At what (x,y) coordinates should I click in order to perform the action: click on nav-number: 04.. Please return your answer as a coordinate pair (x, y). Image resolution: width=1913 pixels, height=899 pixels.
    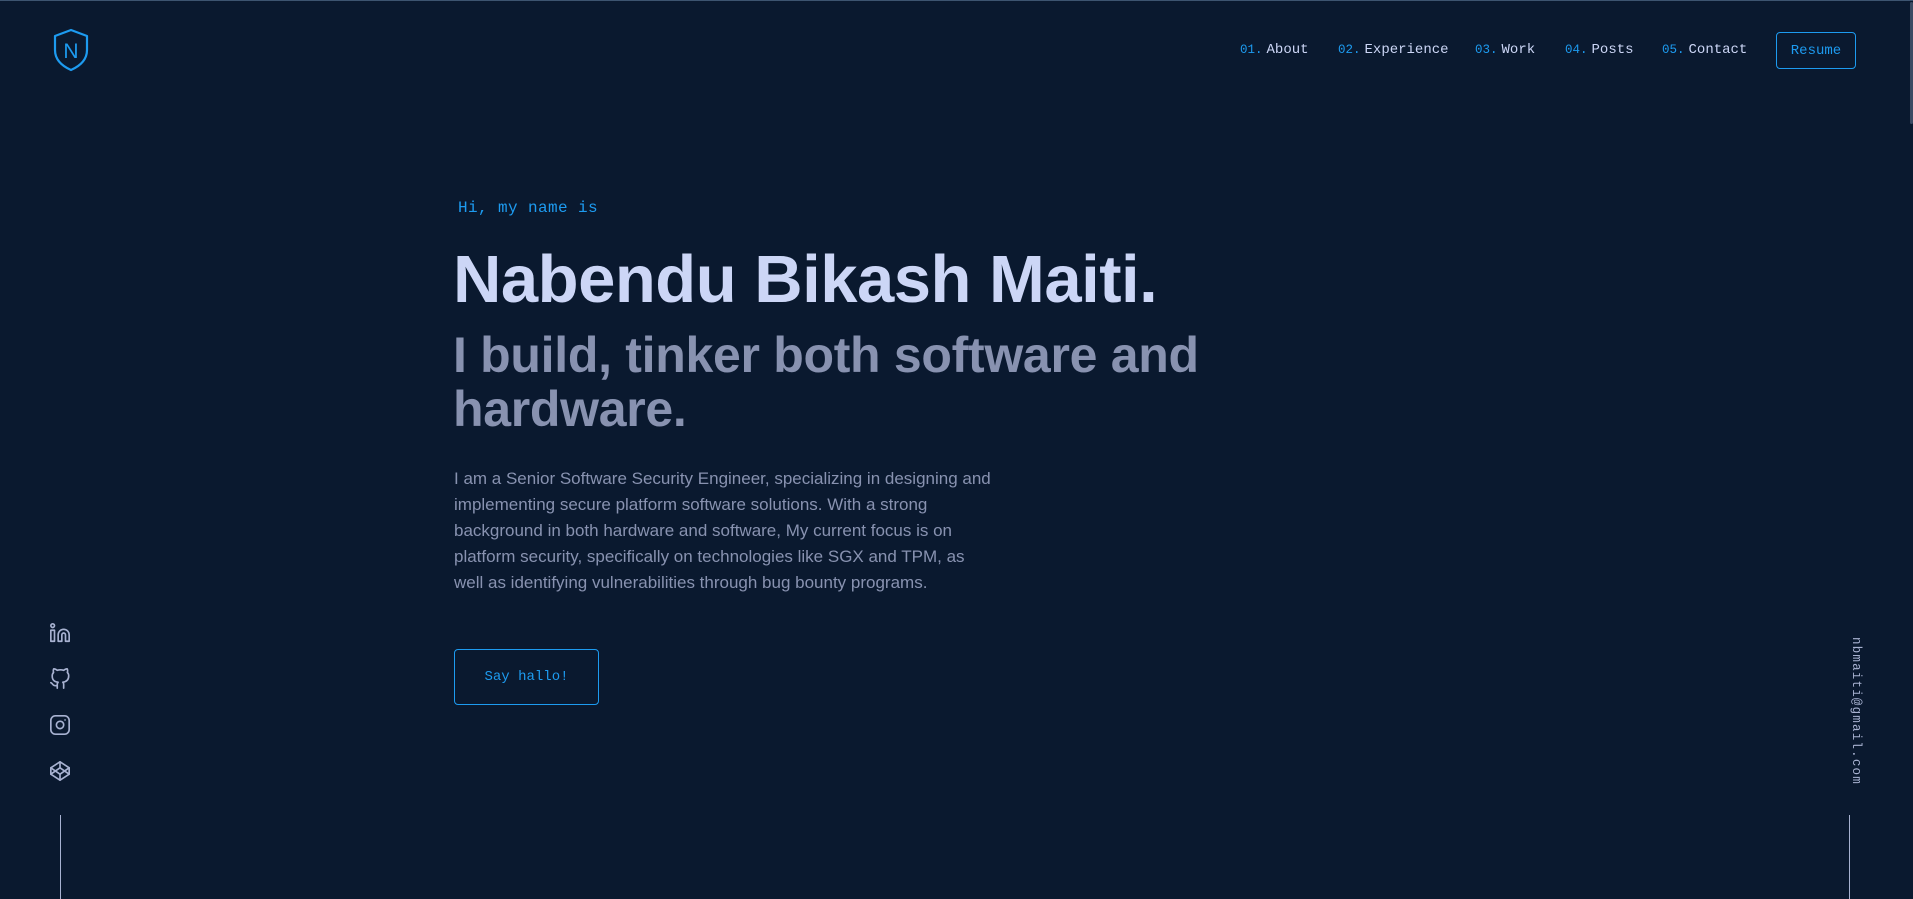
    Looking at the image, I should click on (1576, 50).